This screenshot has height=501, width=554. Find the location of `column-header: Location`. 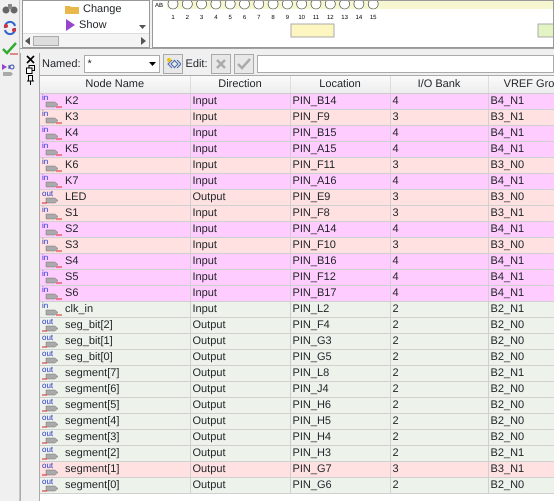

column-header: Location is located at coordinates (340, 84).